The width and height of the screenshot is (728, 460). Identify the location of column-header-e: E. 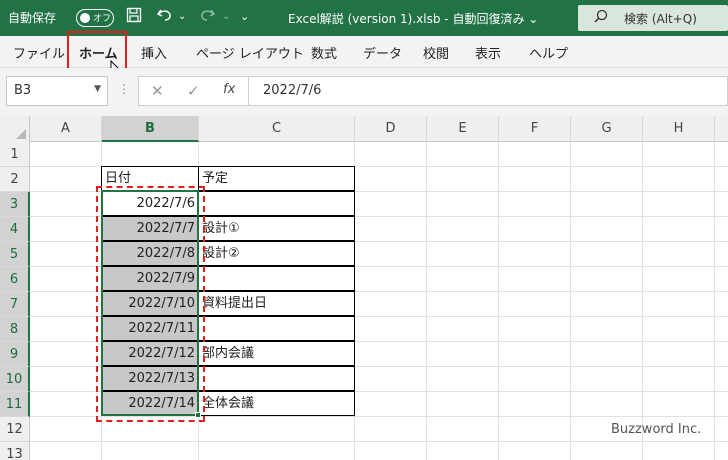
(463, 129).